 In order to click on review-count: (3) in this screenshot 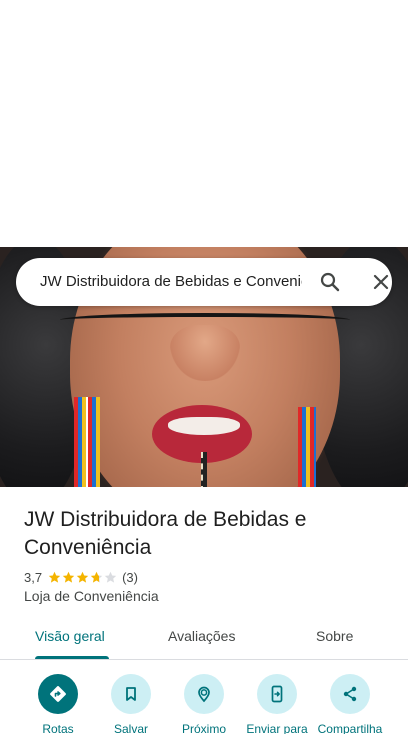, I will do `click(130, 577)`.